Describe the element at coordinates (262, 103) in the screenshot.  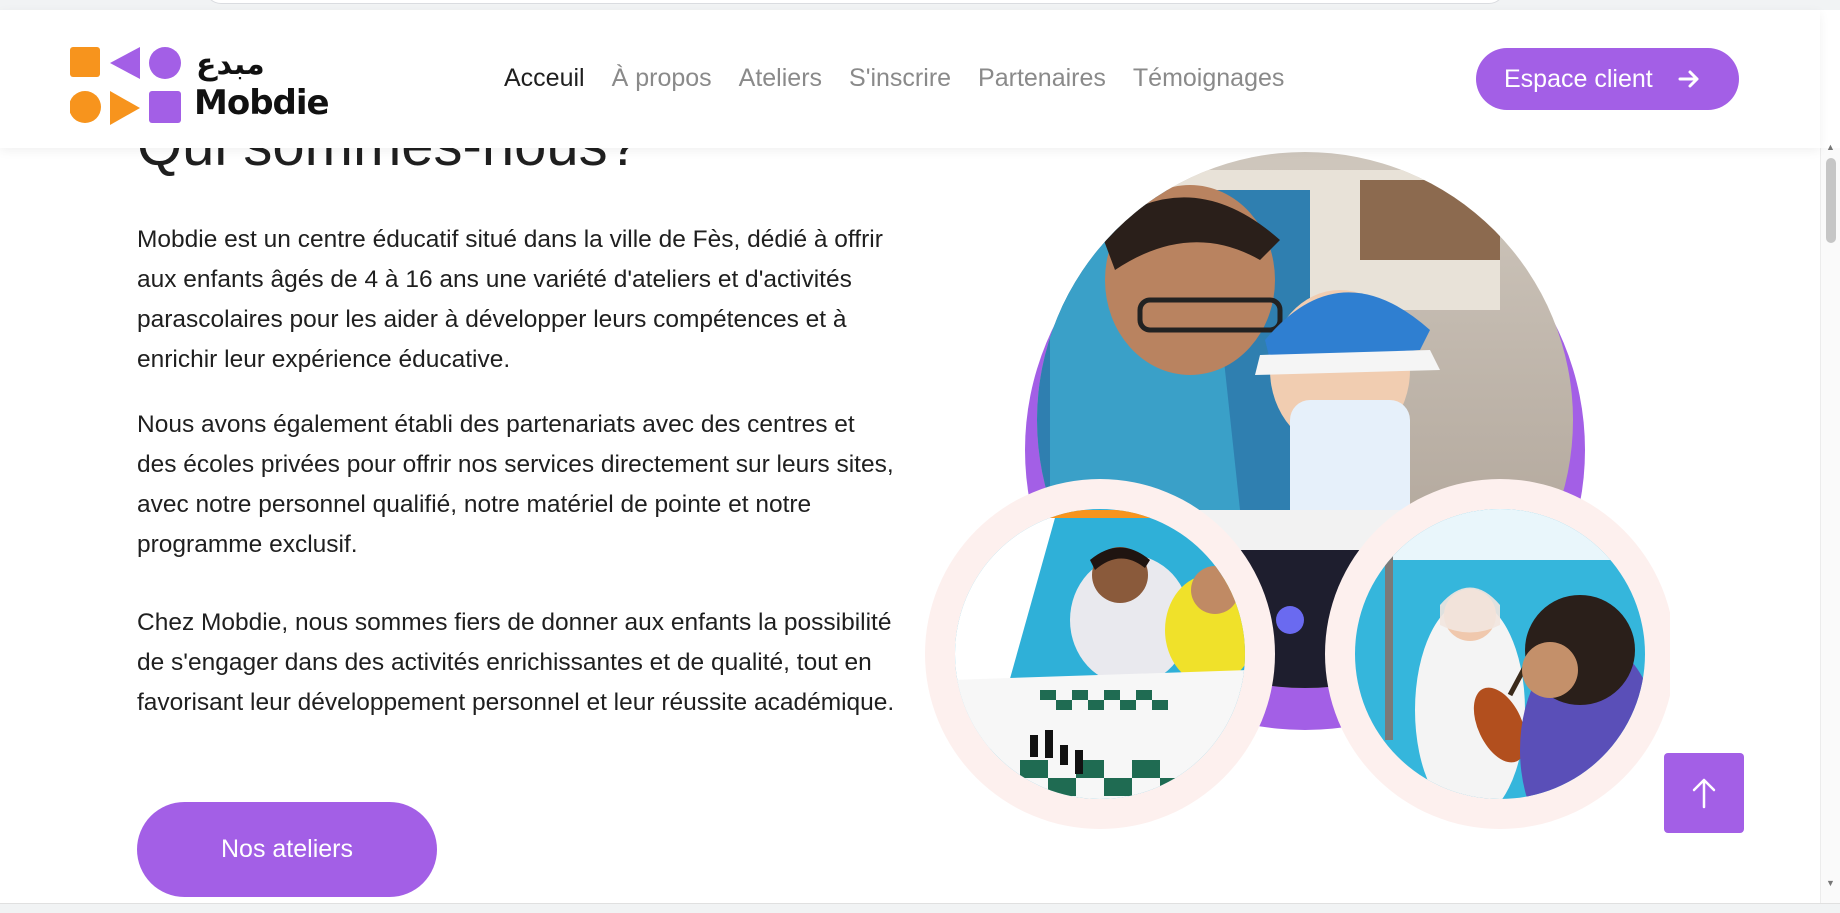
I see `logo-text: Mobdie` at that location.